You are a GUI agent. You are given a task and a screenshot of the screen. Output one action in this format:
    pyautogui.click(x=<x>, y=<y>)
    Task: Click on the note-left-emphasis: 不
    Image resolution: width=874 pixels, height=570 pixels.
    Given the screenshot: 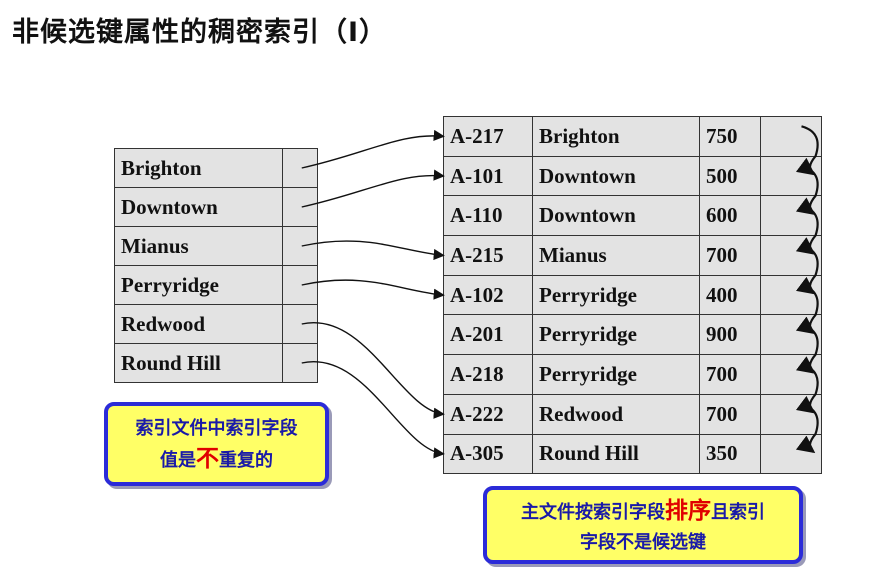 What is the action you would take?
    pyautogui.click(x=207, y=459)
    